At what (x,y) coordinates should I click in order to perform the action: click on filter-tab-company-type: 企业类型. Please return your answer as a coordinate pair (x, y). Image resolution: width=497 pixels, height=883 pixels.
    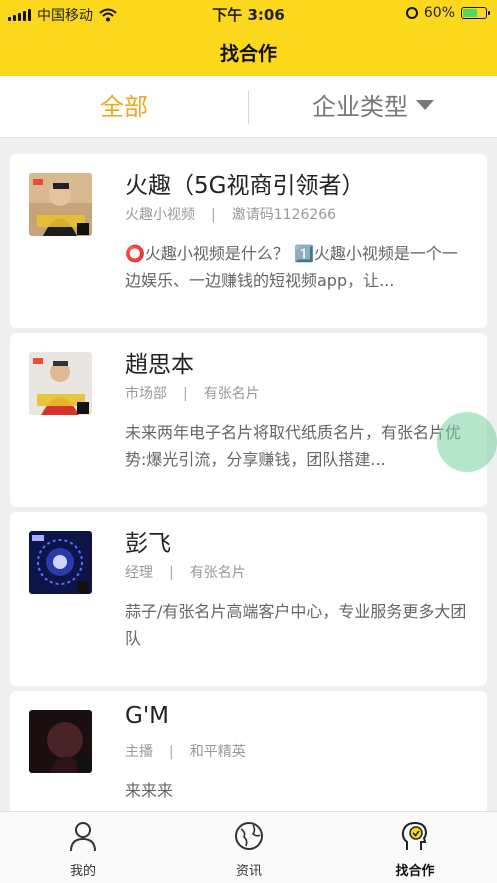
    Looking at the image, I should click on (373, 107).